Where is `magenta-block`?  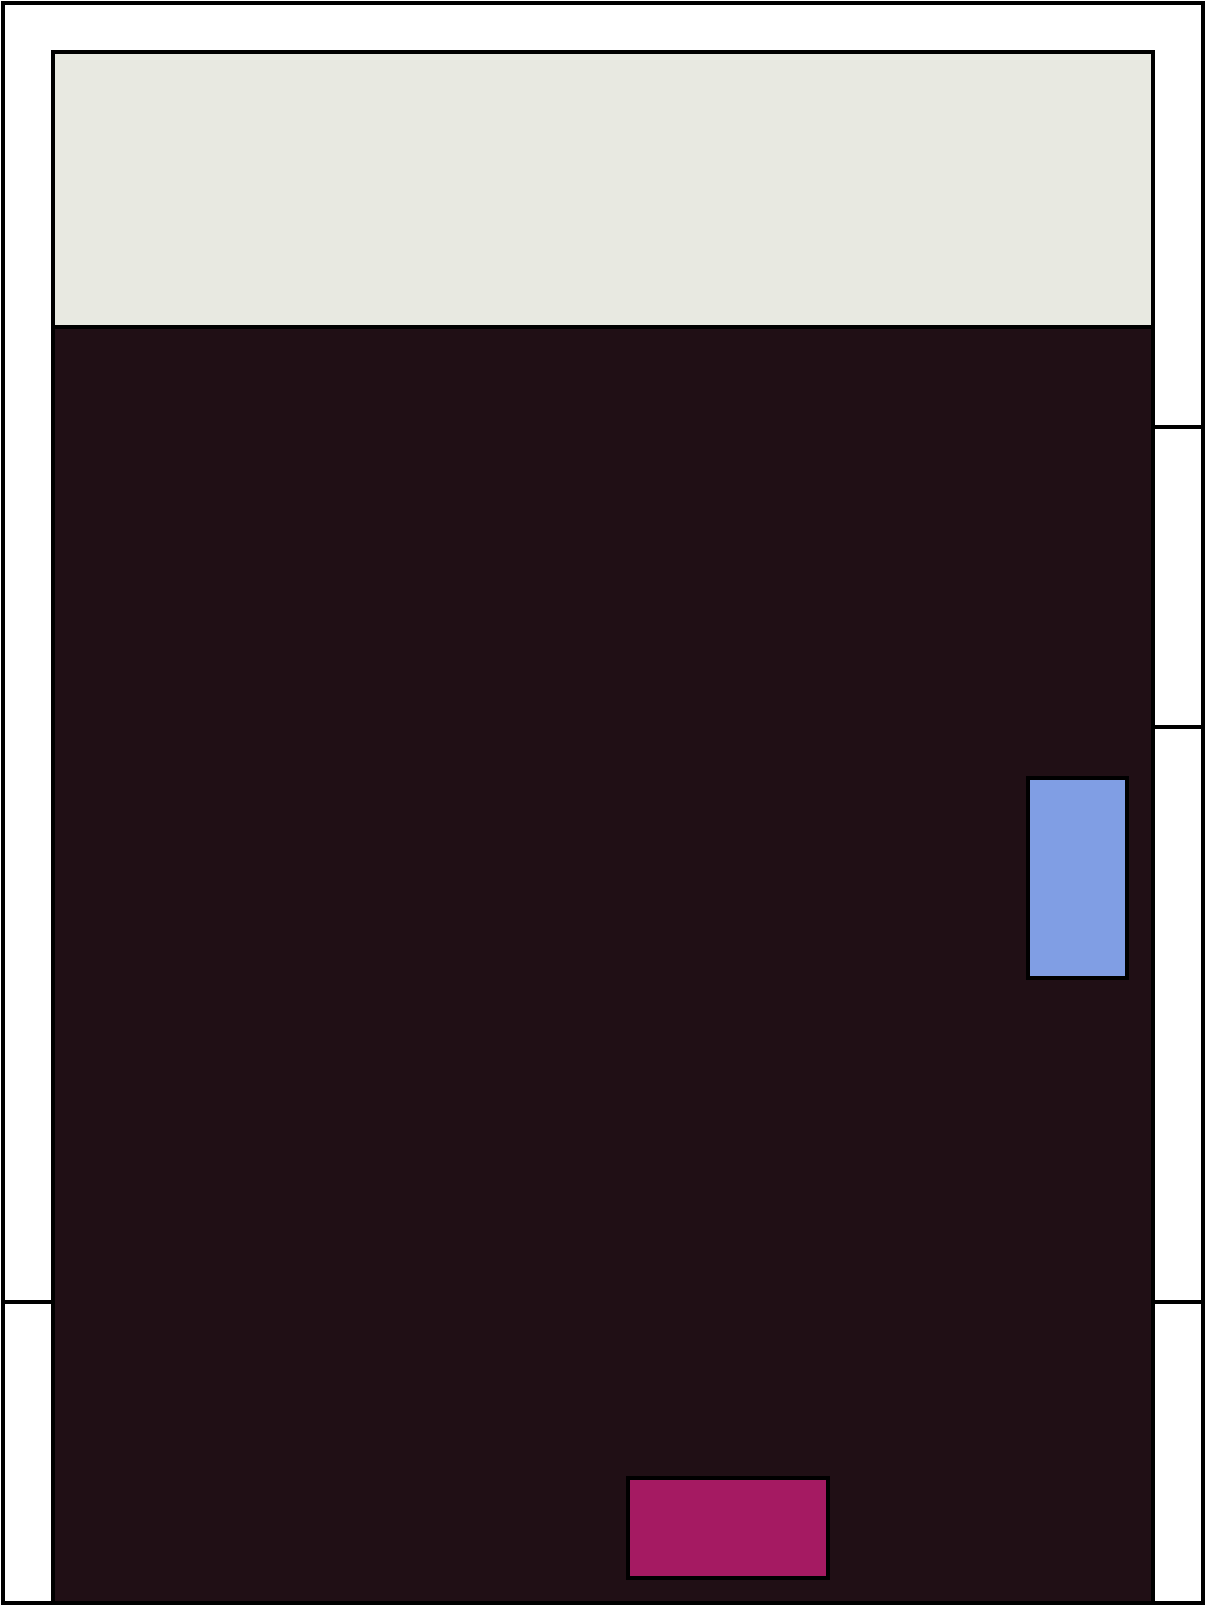 magenta-block is located at coordinates (728, 1528).